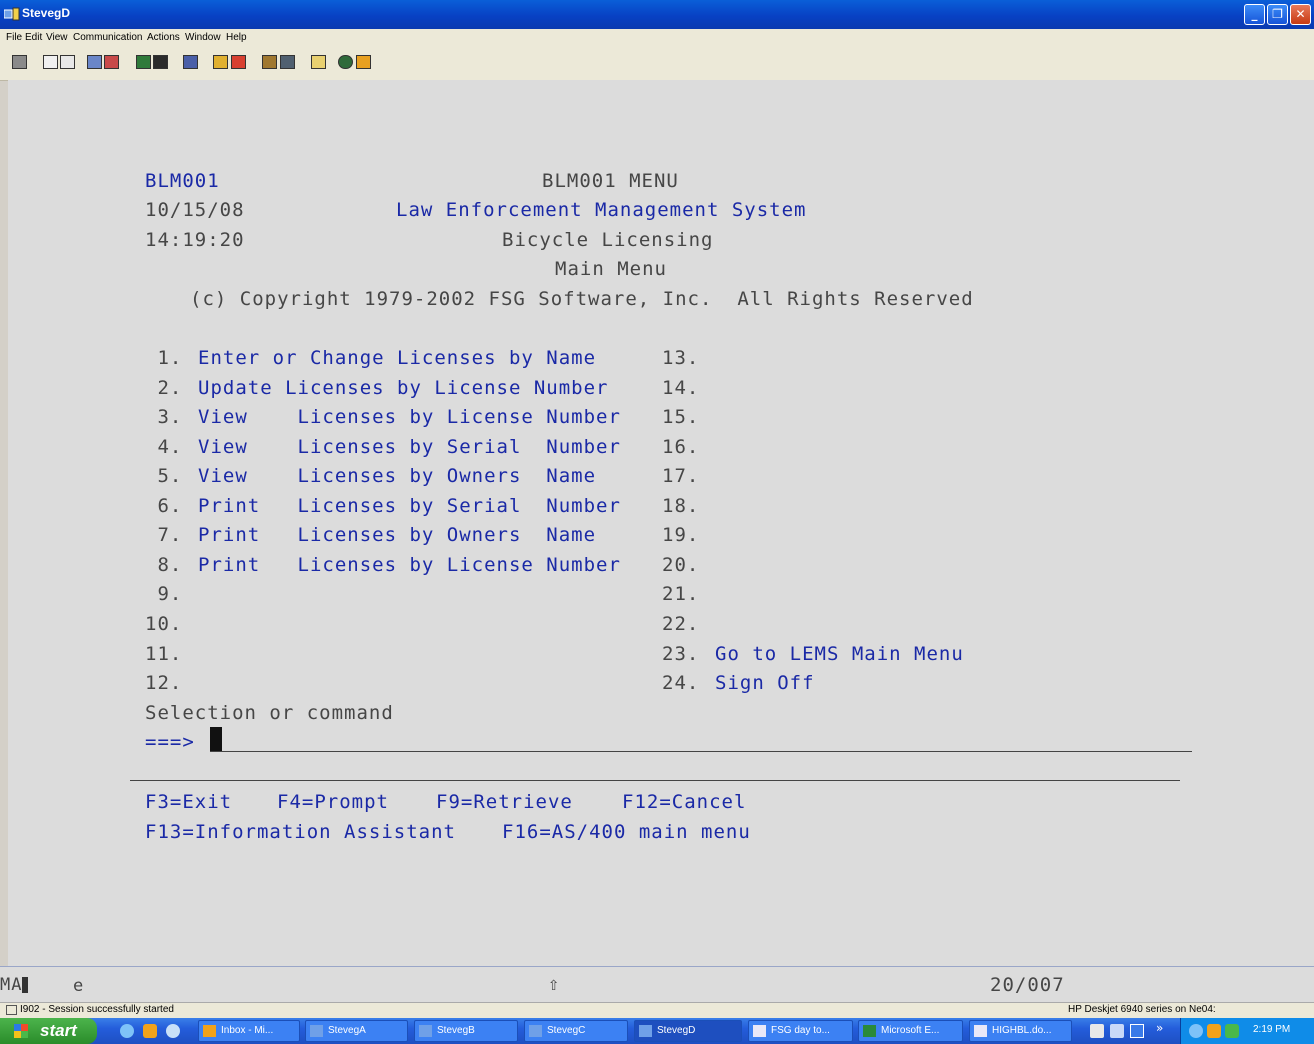  Describe the element at coordinates (681, 388) in the screenshot. I see `option-number: 14.` at that location.